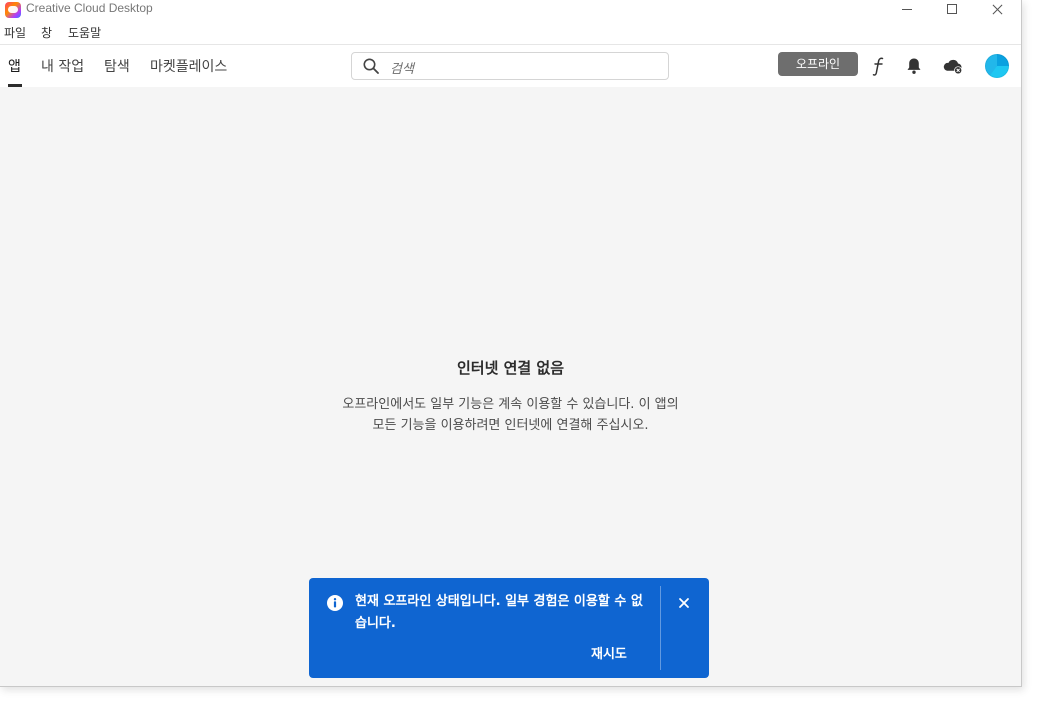 The width and height of the screenshot is (1038, 701). I want to click on maximize-button, so click(952, 10).